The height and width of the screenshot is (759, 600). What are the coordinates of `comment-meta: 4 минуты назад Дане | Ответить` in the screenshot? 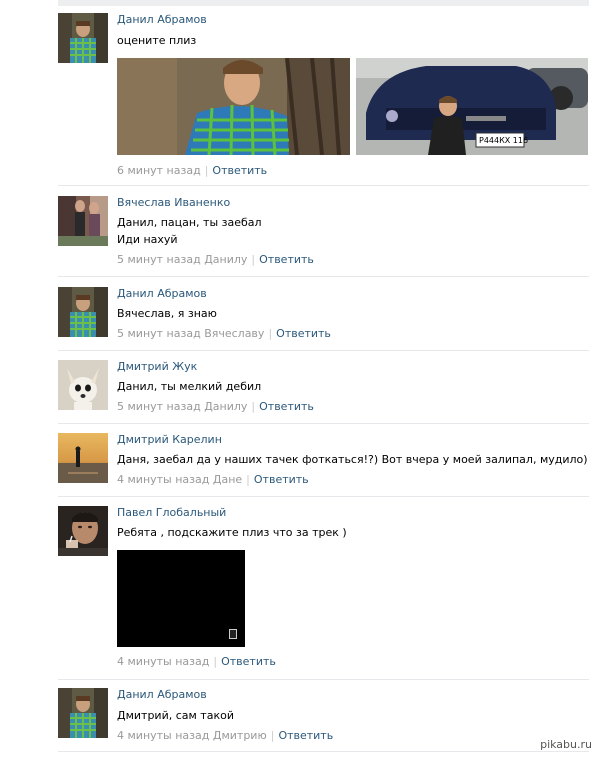 It's located at (213, 479).